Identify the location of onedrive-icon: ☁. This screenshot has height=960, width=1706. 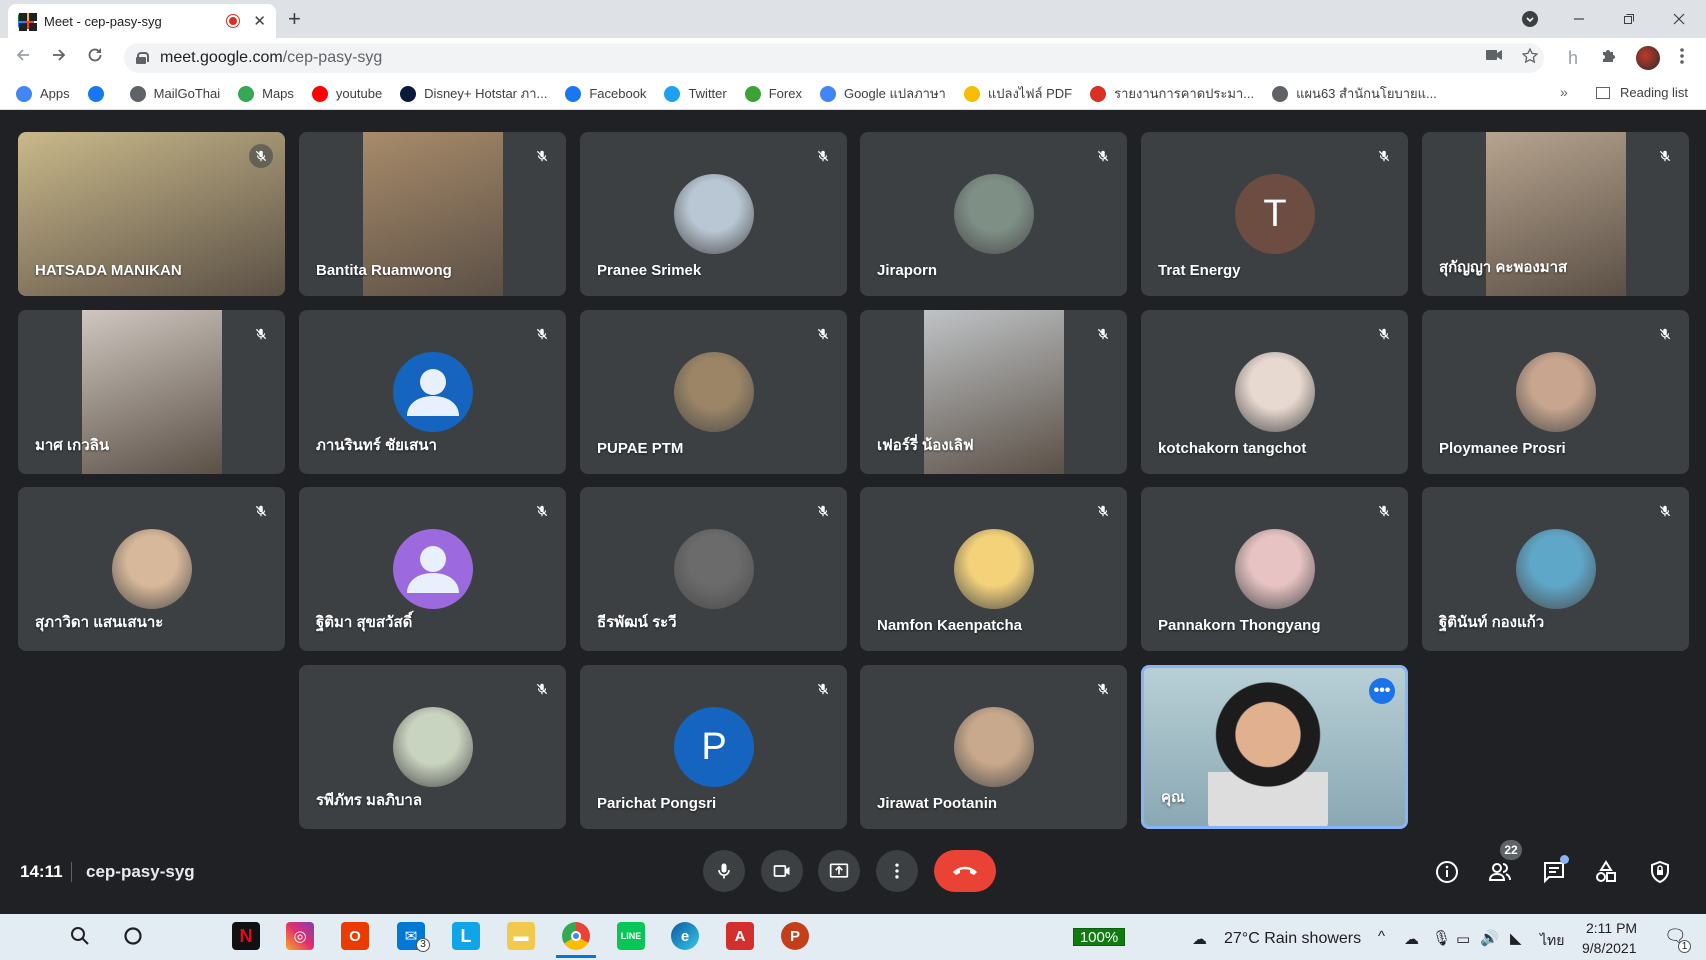
(1411, 939).